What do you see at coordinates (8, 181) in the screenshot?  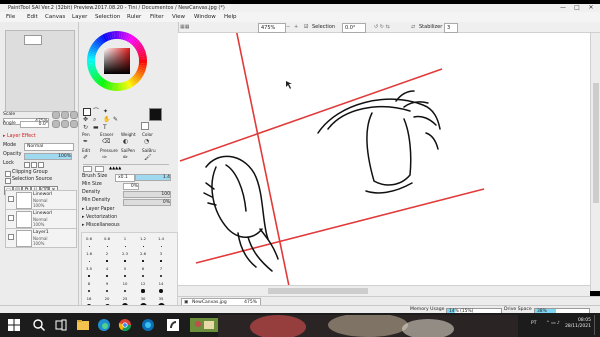 I see `selection-source-checkbox` at bounding box center [8, 181].